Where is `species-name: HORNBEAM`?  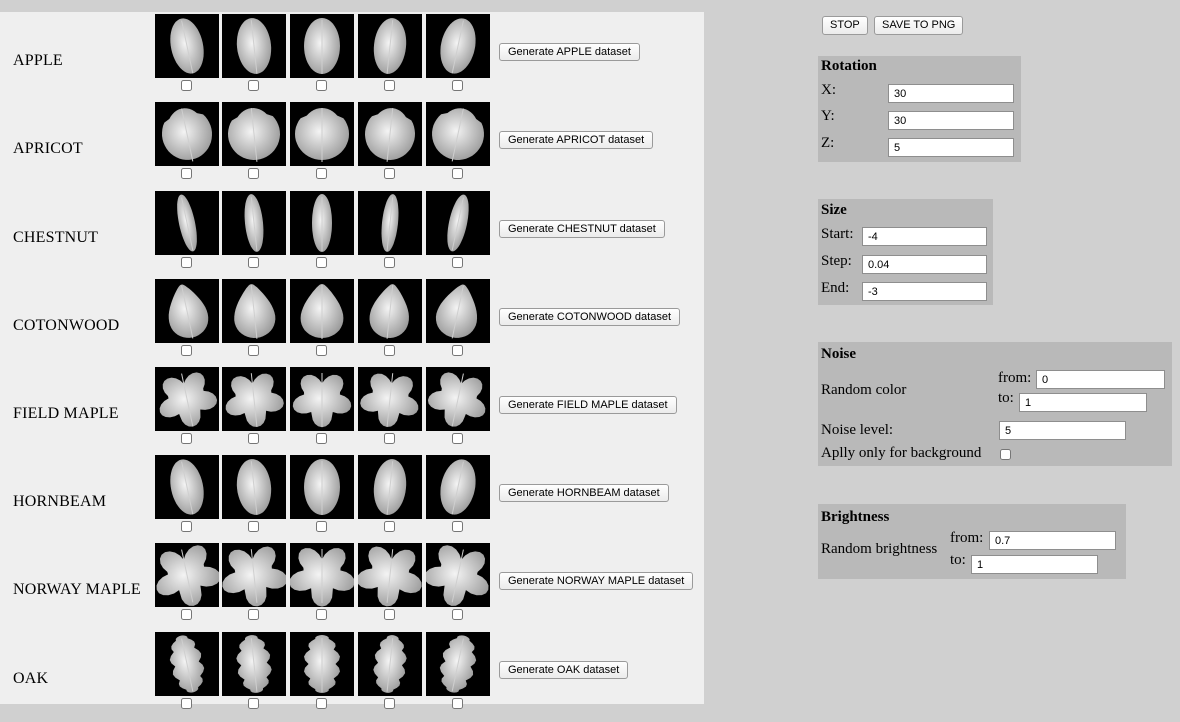 species-name: HORNBEAM is located at coordinates (60, 501).